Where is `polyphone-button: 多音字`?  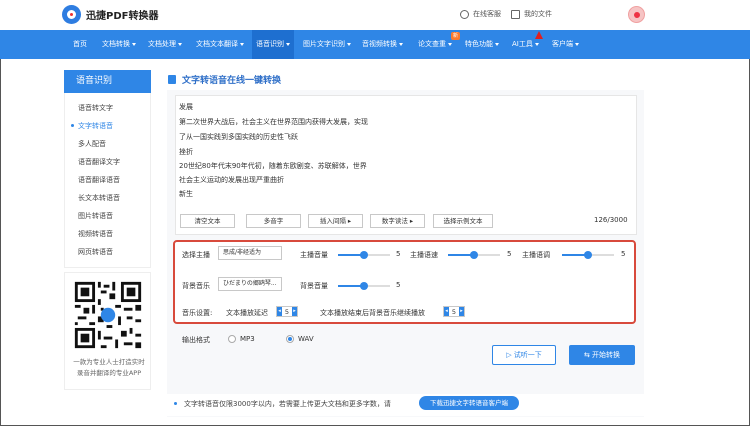
polyphone-button: 多音字 is located at coordinates (273, 221).